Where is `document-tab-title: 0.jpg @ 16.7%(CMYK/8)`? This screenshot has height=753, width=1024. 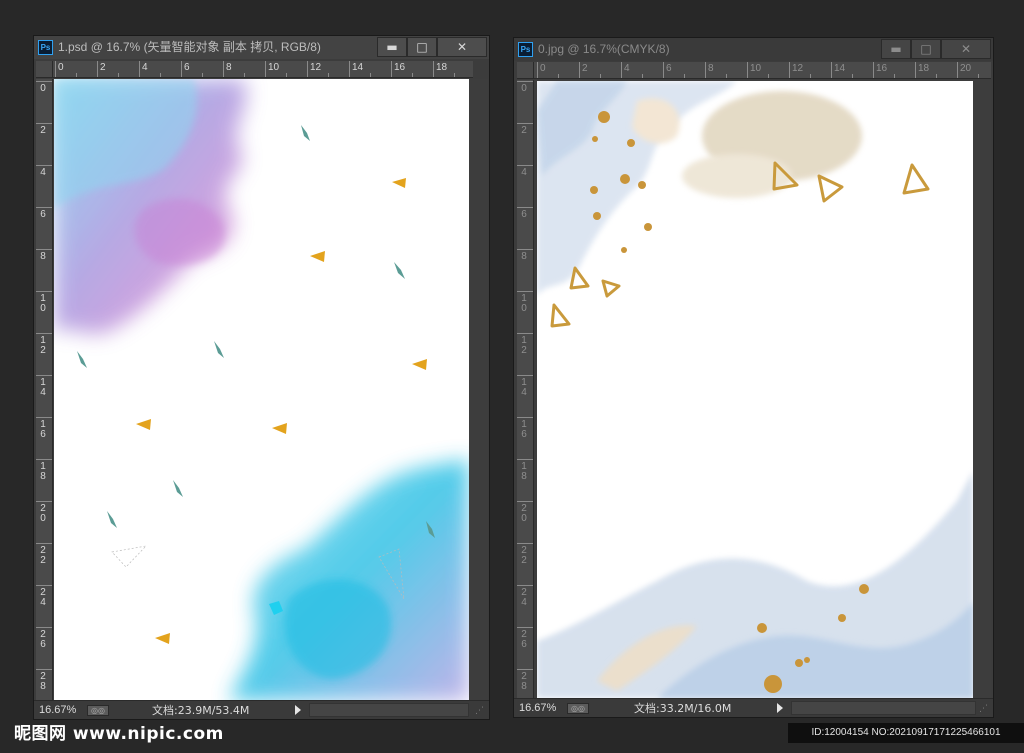
document-tab-title: 0.jpg @ 16.7%(CMYK/8) is located at coordinates (604, 49).